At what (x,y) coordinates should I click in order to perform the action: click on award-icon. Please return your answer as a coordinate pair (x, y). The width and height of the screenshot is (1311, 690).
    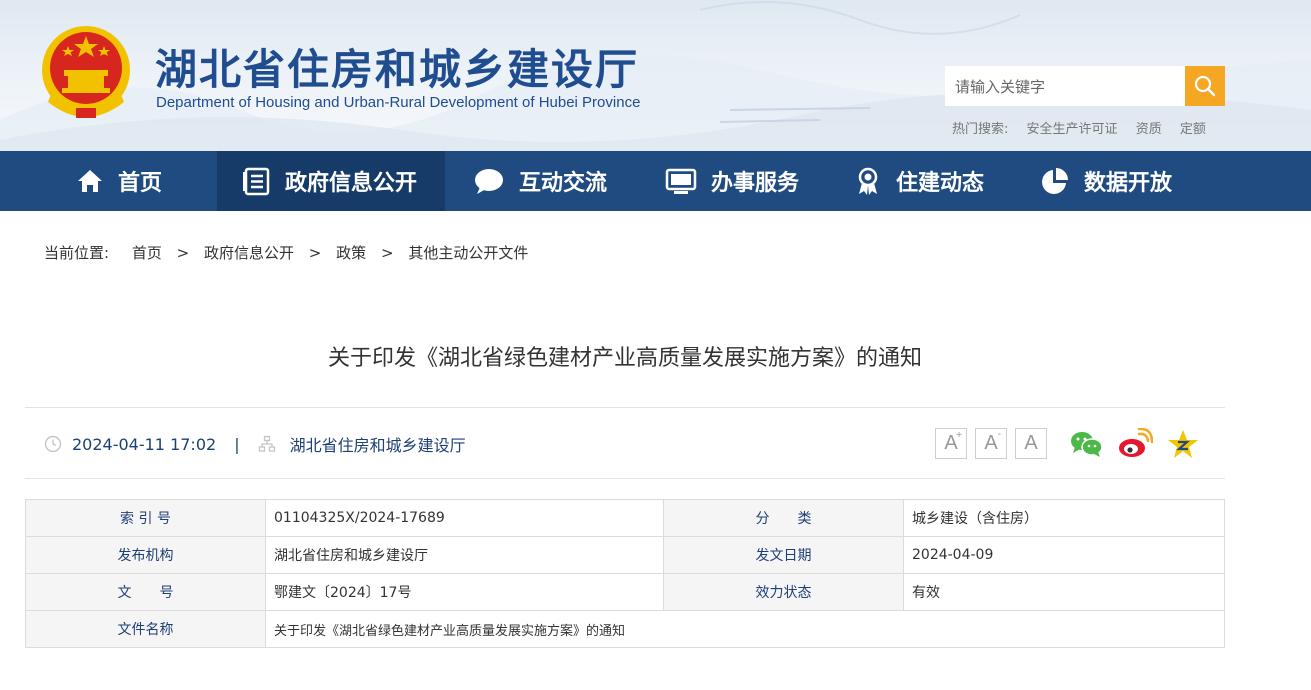
    Looking at the image, I should click on (868, 181).